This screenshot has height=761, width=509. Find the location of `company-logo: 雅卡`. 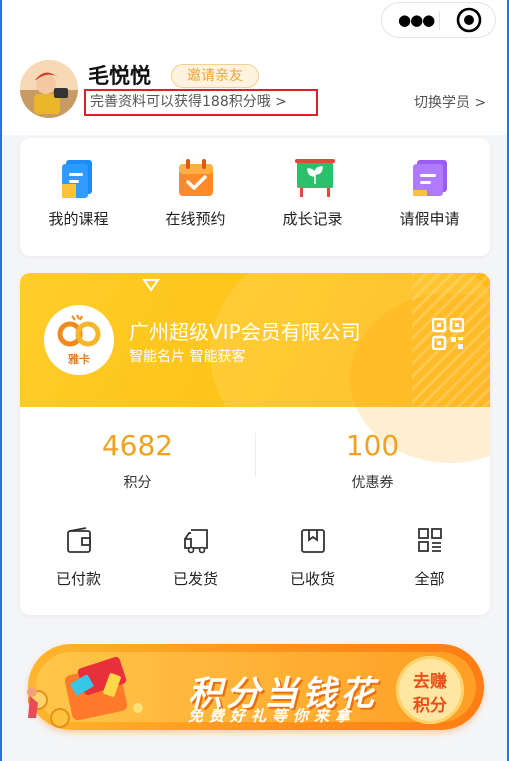

company-logo: 雅卡 is located at coordinates (79, 340).